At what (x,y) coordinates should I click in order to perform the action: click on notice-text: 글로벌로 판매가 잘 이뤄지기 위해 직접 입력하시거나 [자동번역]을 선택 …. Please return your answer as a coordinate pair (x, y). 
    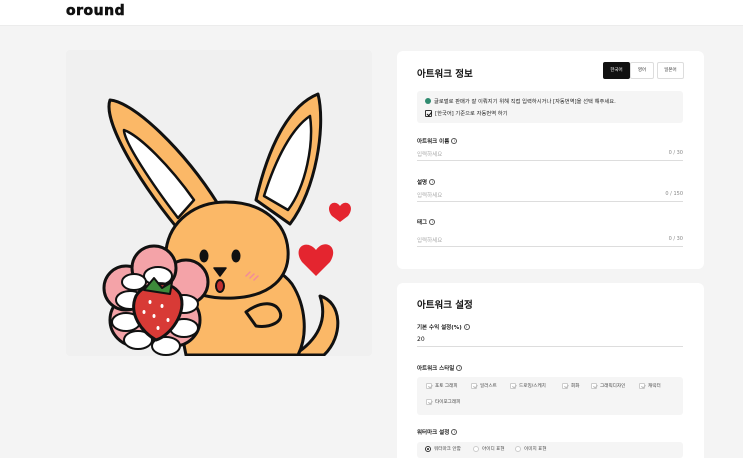
    Looking at the image, I should click on (525, 102).